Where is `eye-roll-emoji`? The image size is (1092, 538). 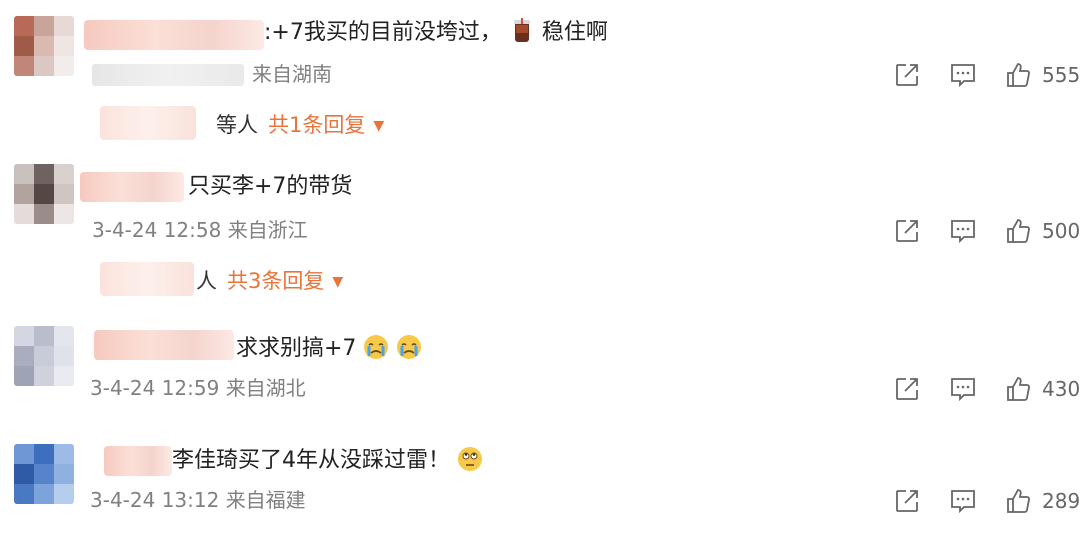 eye-roll-emoji is located at coordinates (470, 459).